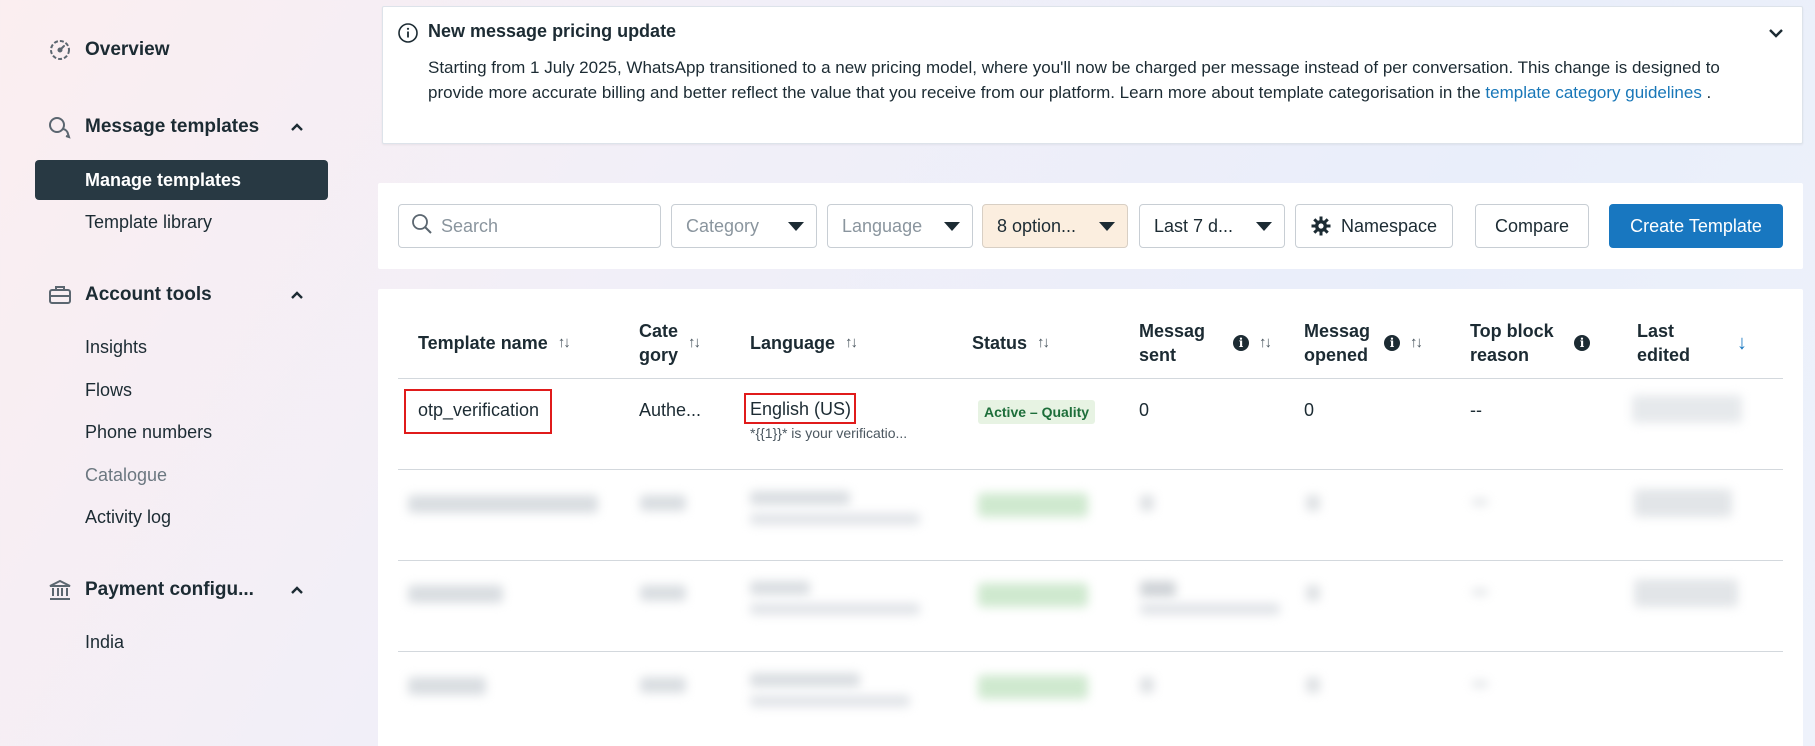 The width and height of the screenshot is (1815, 746). What do you see at coordinates (546, 226) in the screenshot?
I see `search-input` at bounding box center [546, 226].